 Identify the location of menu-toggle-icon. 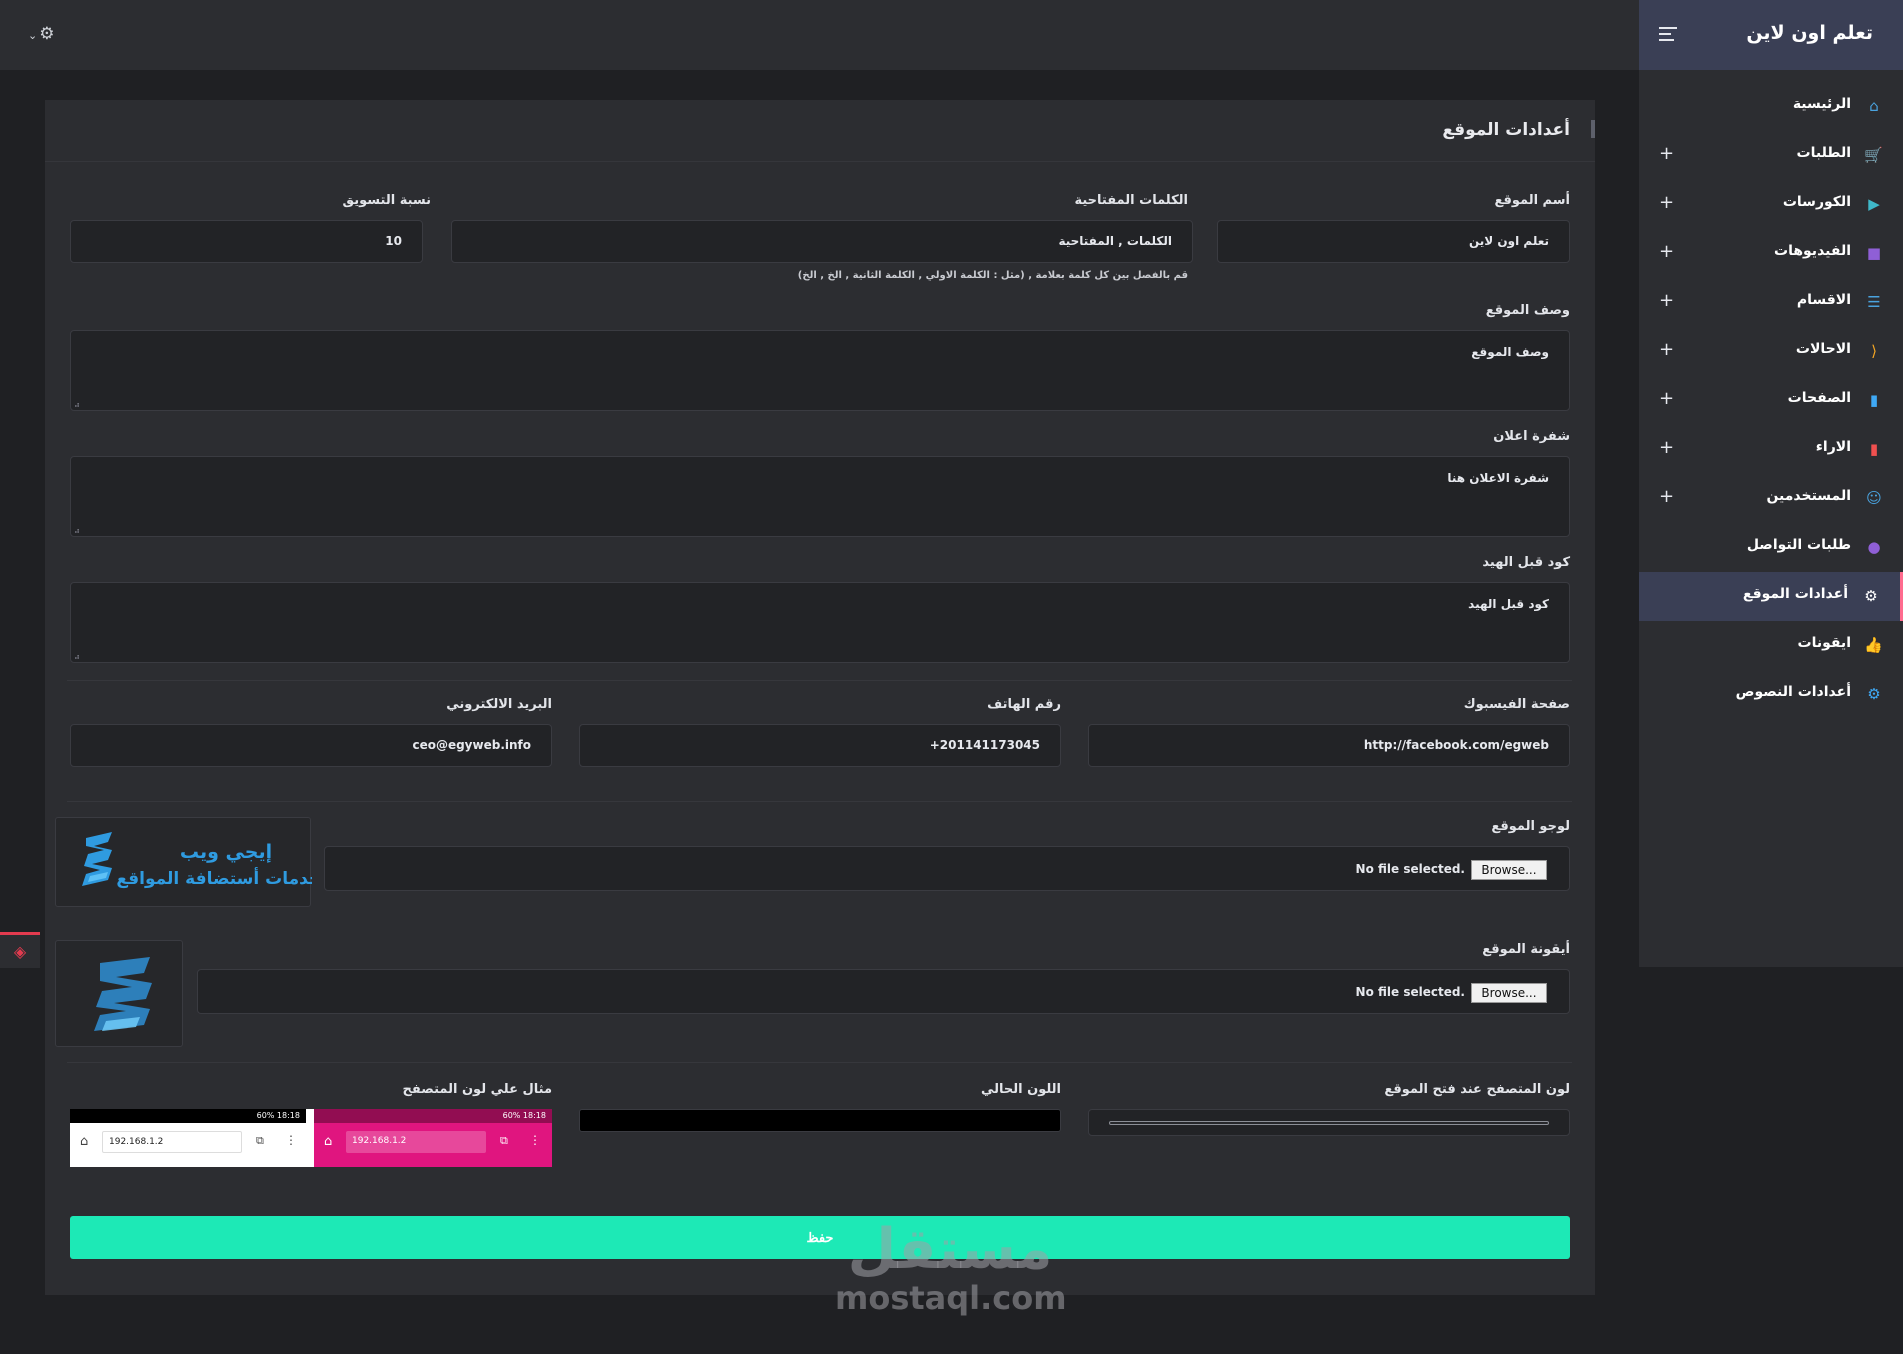
(1668, 36).